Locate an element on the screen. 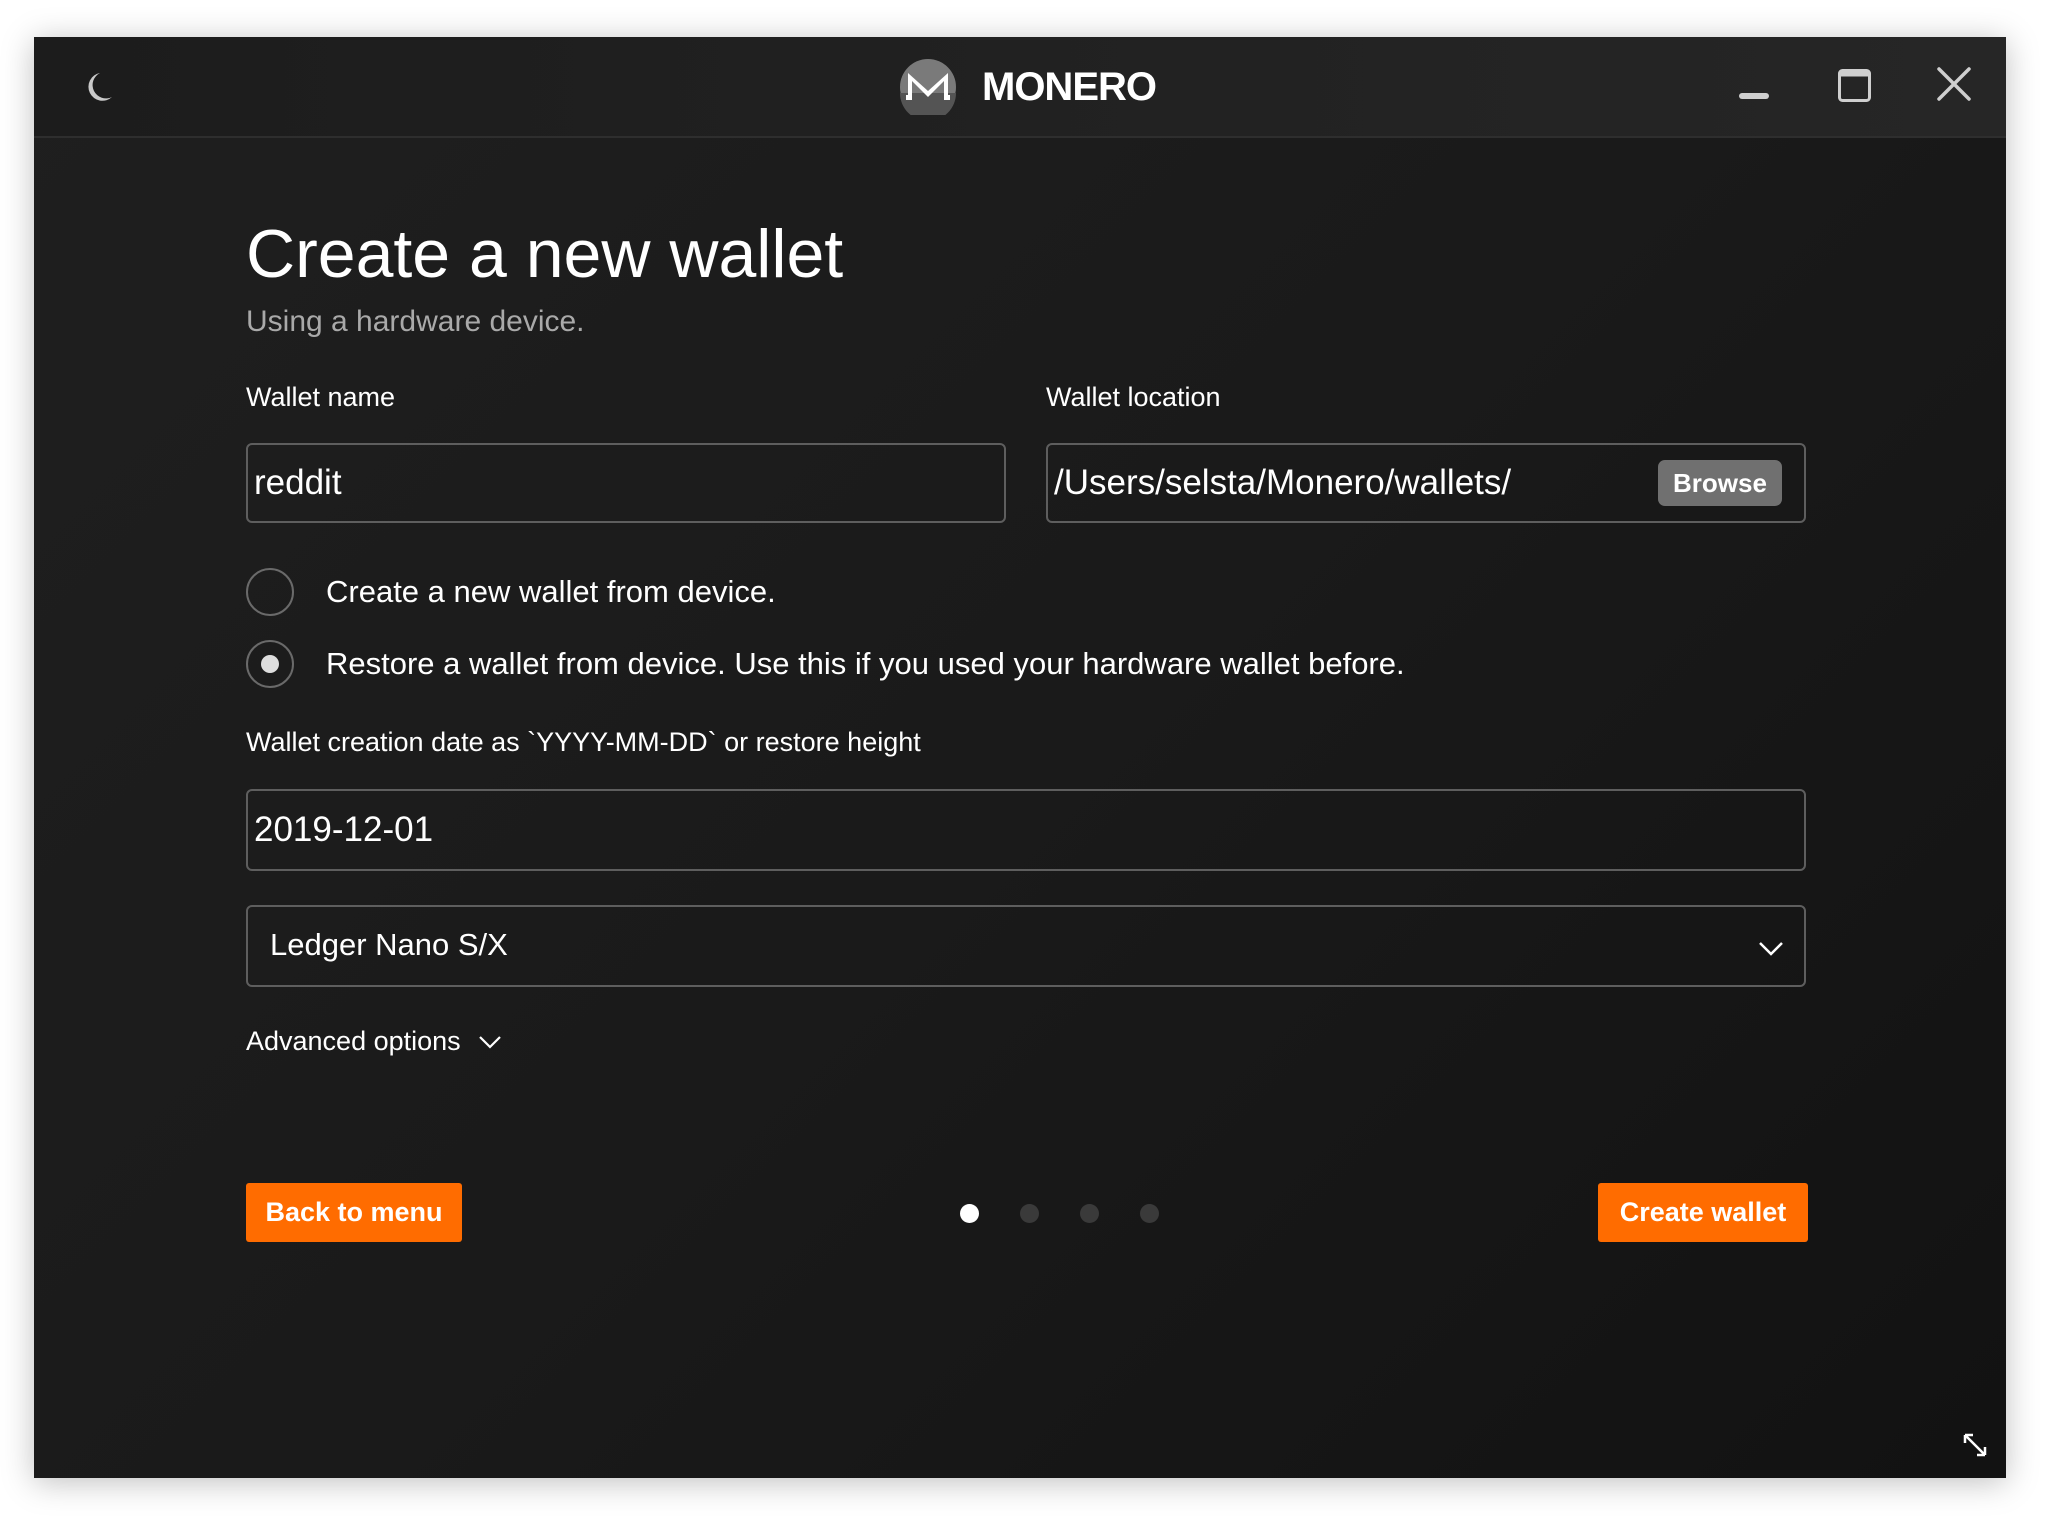  brand: MONERO is located at coordinates (1028, 87).